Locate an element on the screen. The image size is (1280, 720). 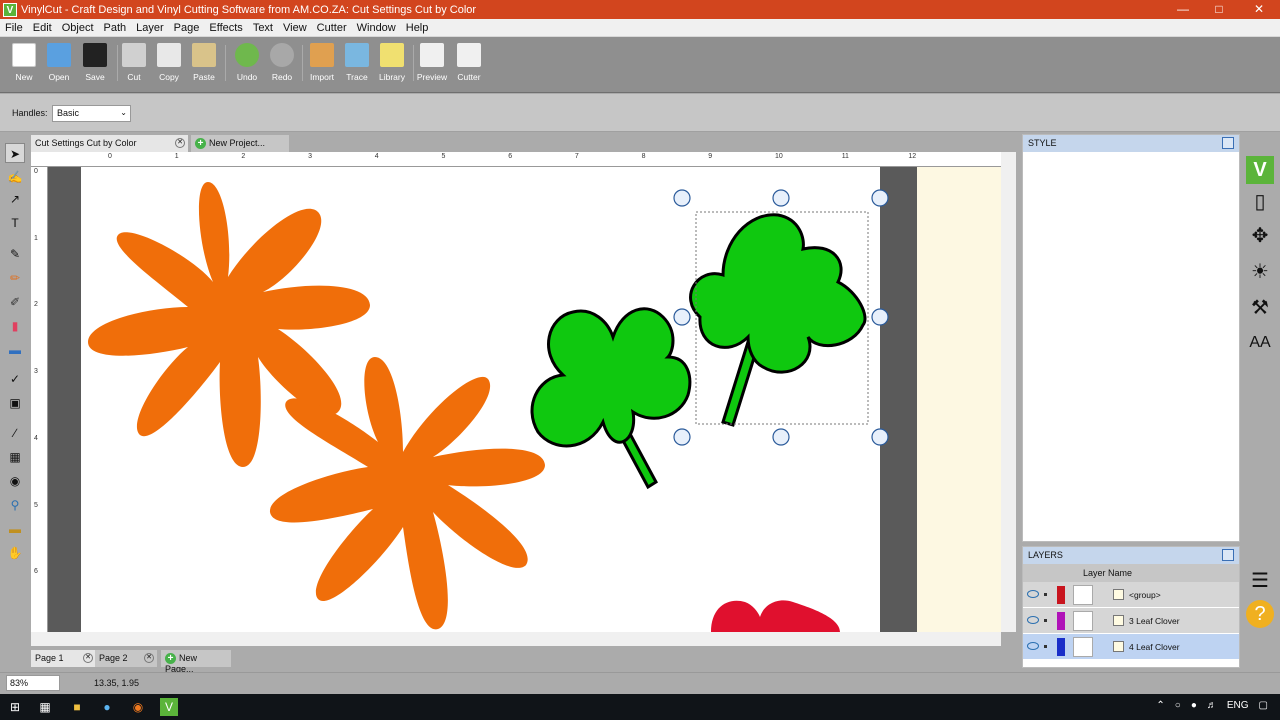
network-icon: ○ is located at coordinates (1178, 705).